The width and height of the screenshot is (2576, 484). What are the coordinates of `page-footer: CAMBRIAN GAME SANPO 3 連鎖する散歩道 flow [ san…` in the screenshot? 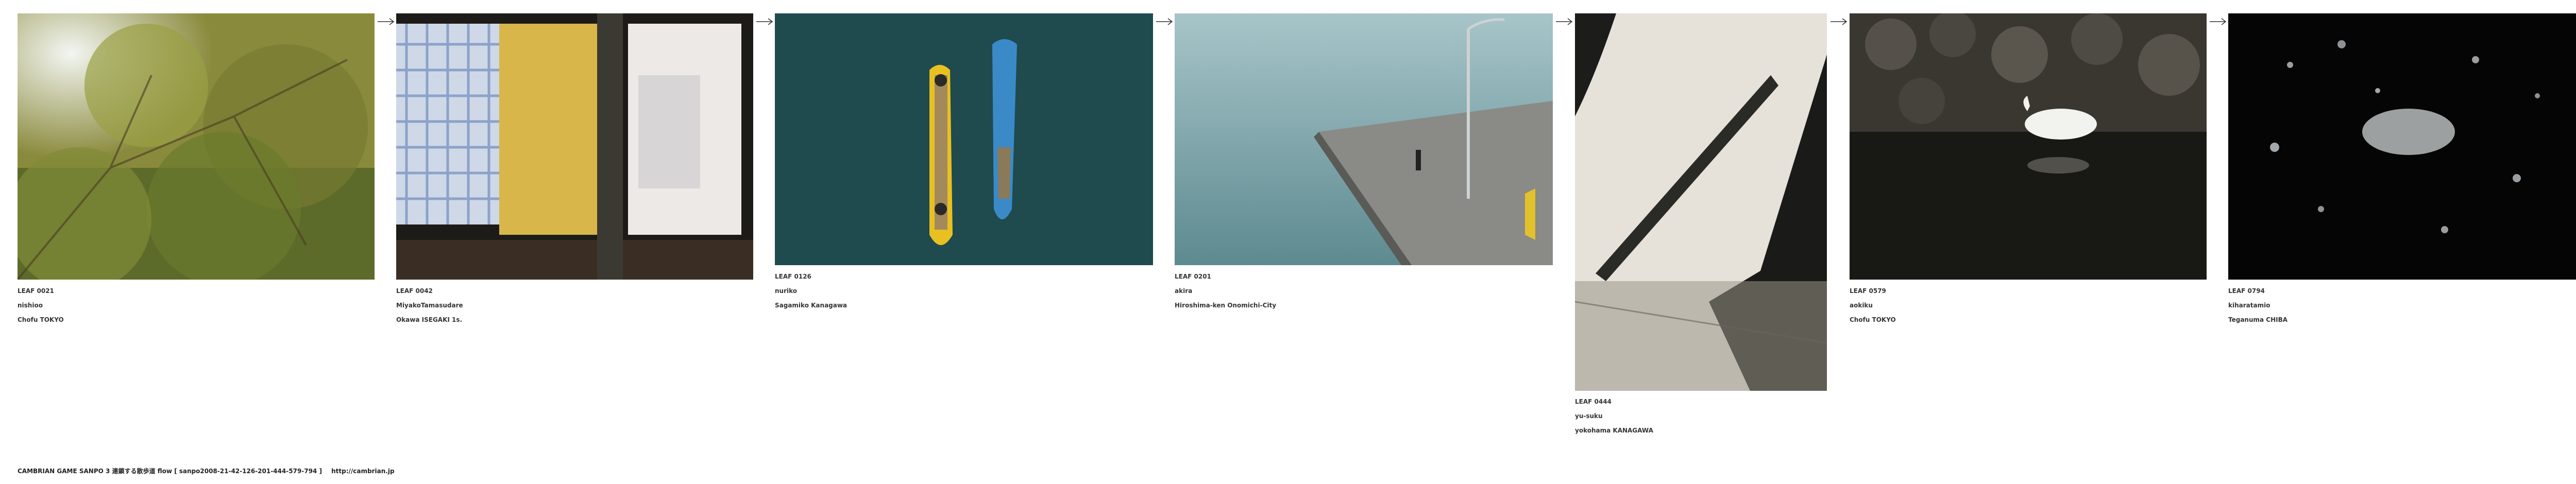 It's located at (206, 470).